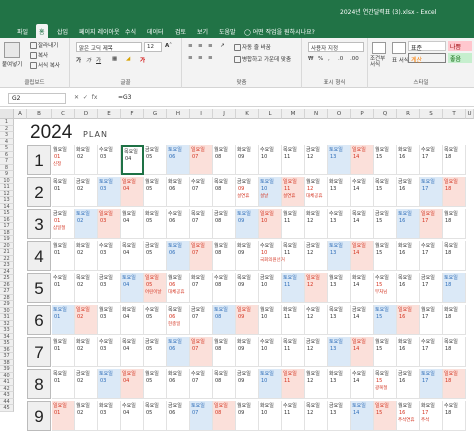  I want to click on day-cell: 금요일 17, so click(431, 288).